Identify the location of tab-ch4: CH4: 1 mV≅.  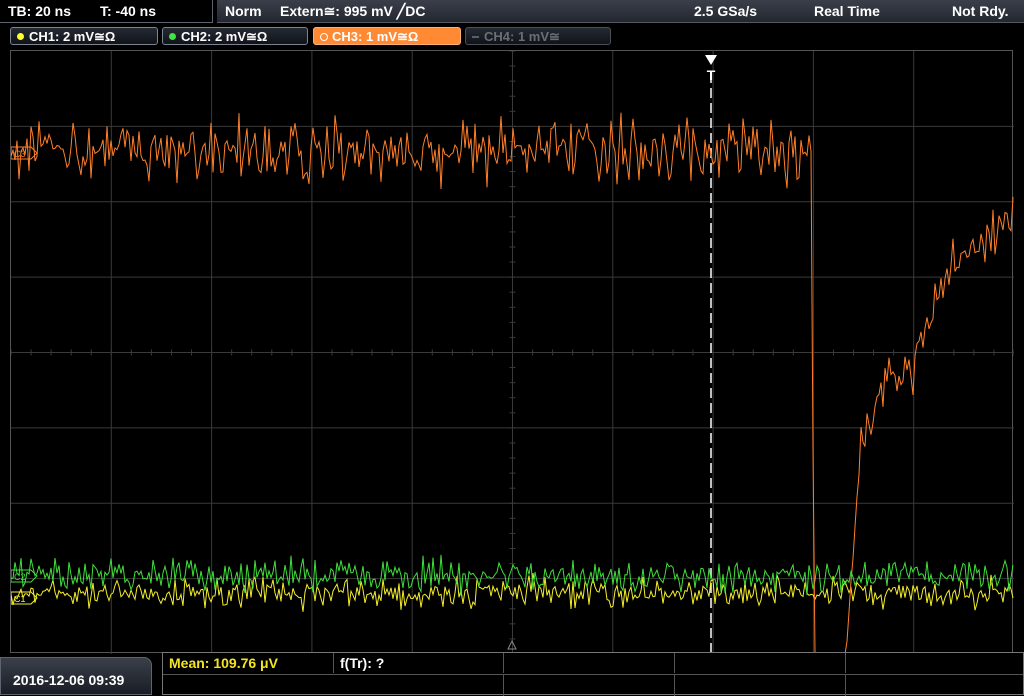
(538, 36).